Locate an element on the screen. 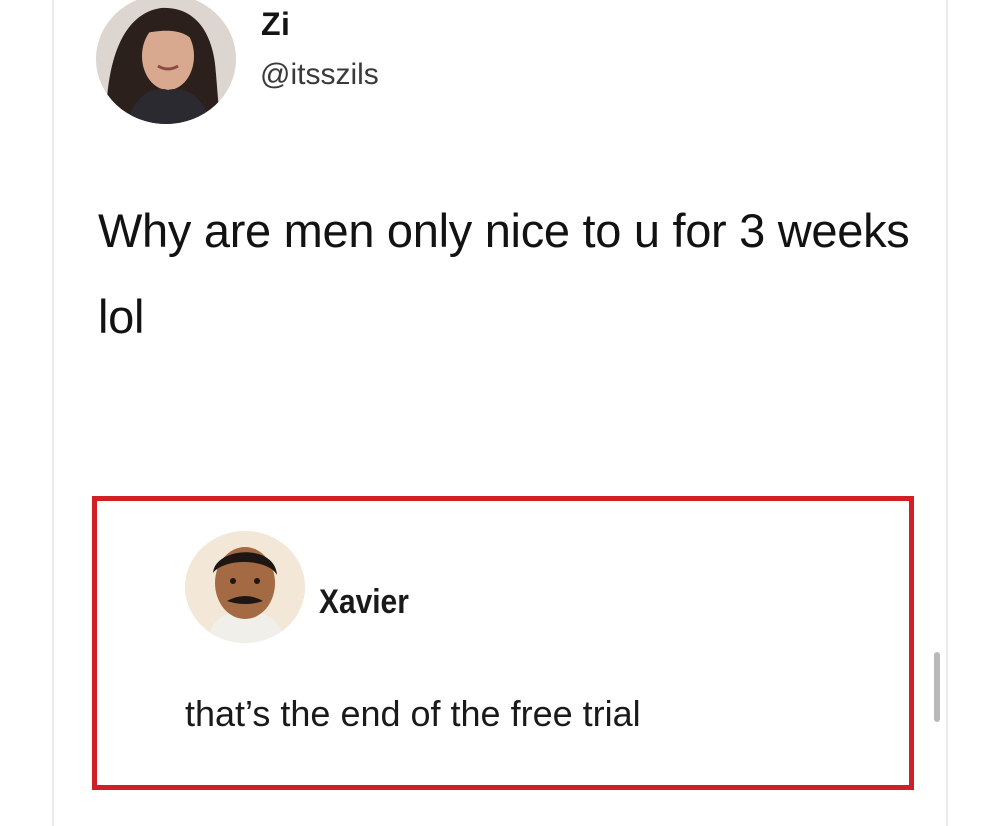 The width and height of the screenshot is (1000, 826). scrollbar-thumb is located at coordinates (937, 687).